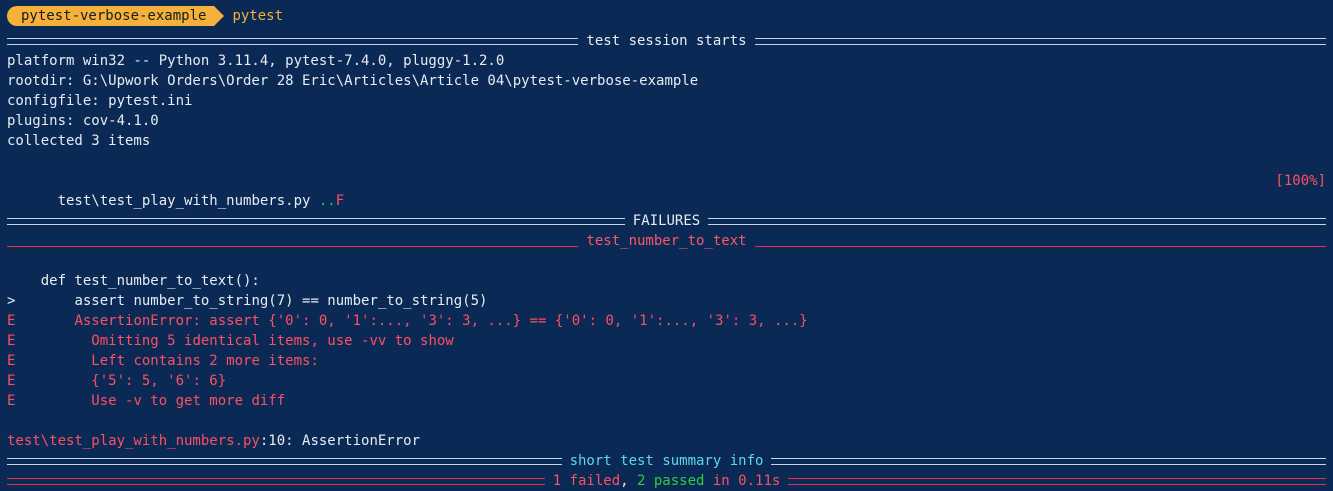 The image size is (1333, 491). I want to click on duration: in 0.11s, so click(742, 481).